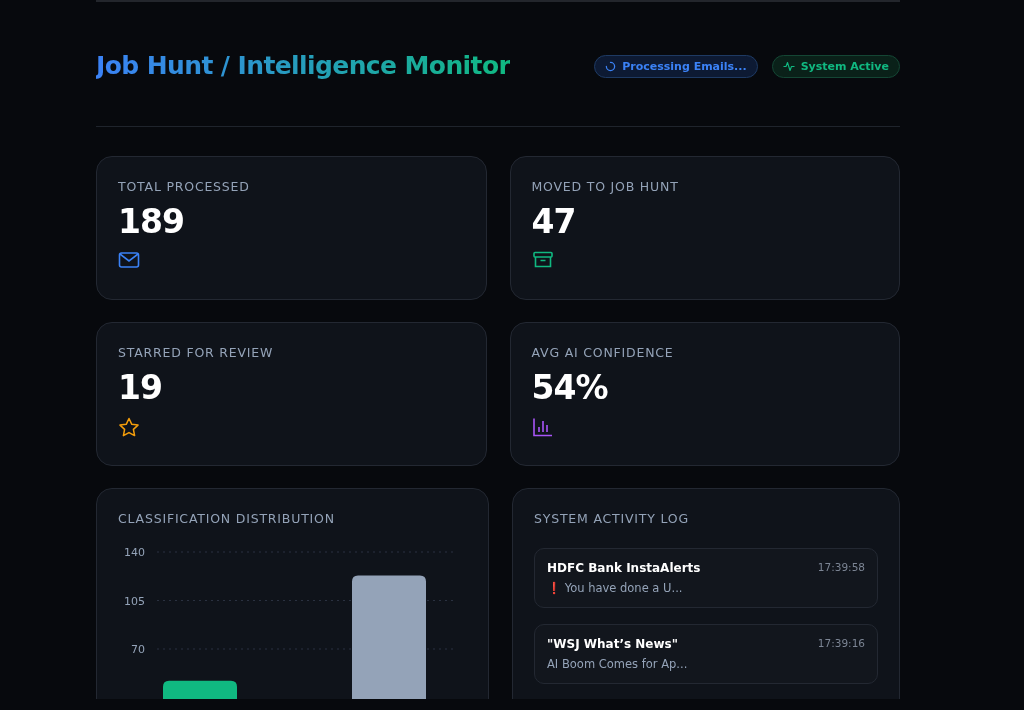  I want to click on stat-value: 189, so click(151, 221).